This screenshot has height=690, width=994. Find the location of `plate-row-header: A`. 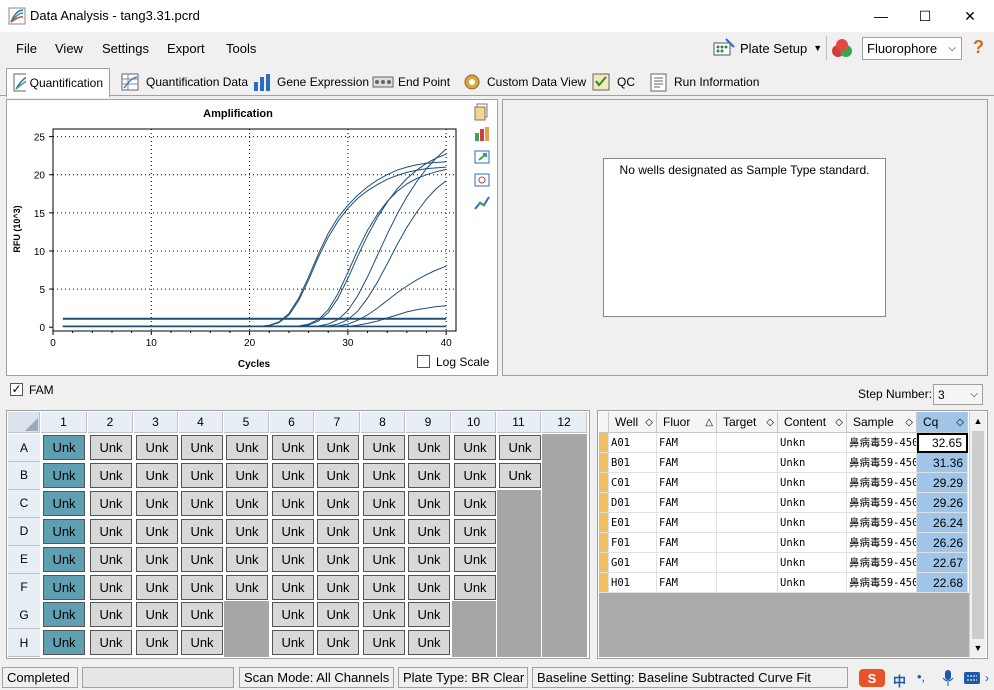

plate-row-header: A is located at coordinates (24, 448).